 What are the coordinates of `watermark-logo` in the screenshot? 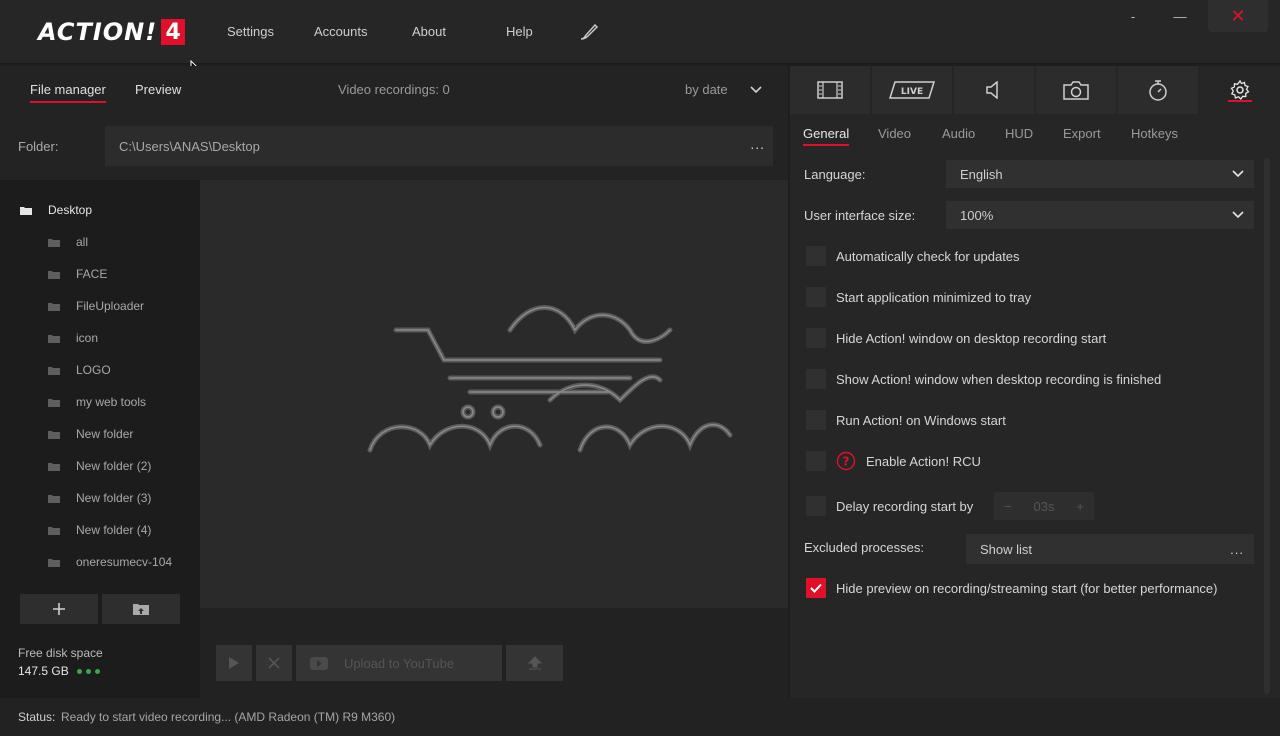 It's located at (550, 379).